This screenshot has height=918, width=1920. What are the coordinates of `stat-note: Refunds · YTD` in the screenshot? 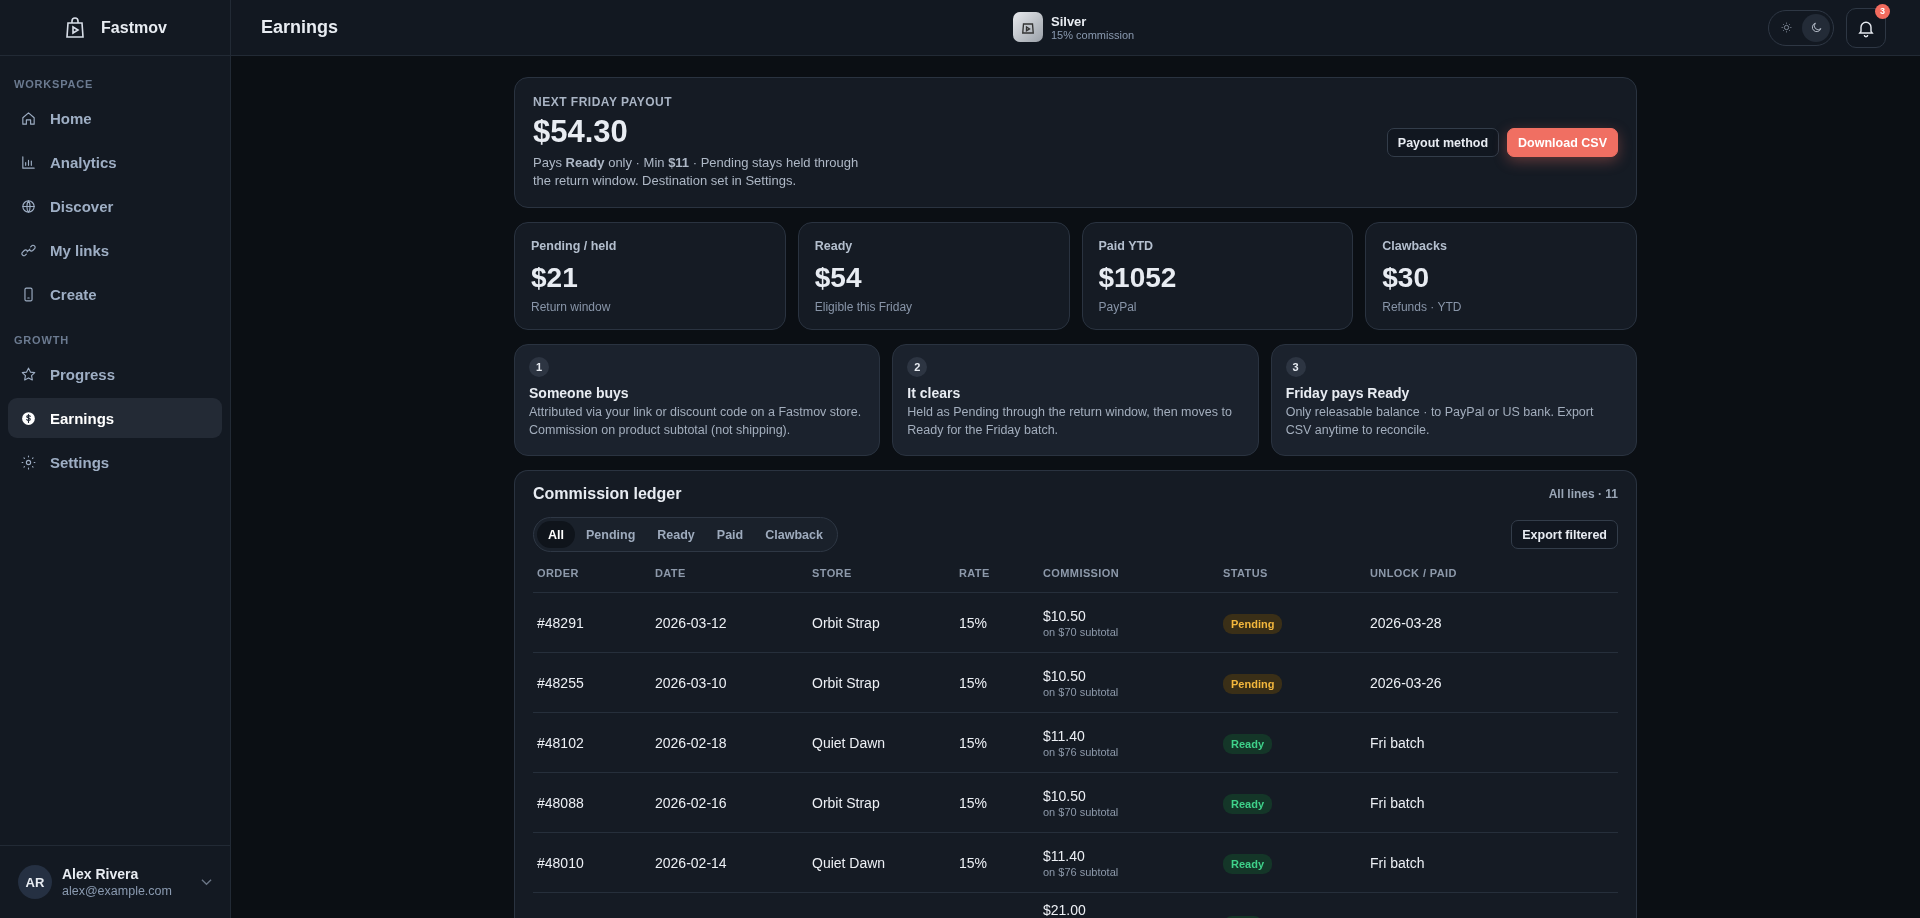 It's located at (1422, 307).